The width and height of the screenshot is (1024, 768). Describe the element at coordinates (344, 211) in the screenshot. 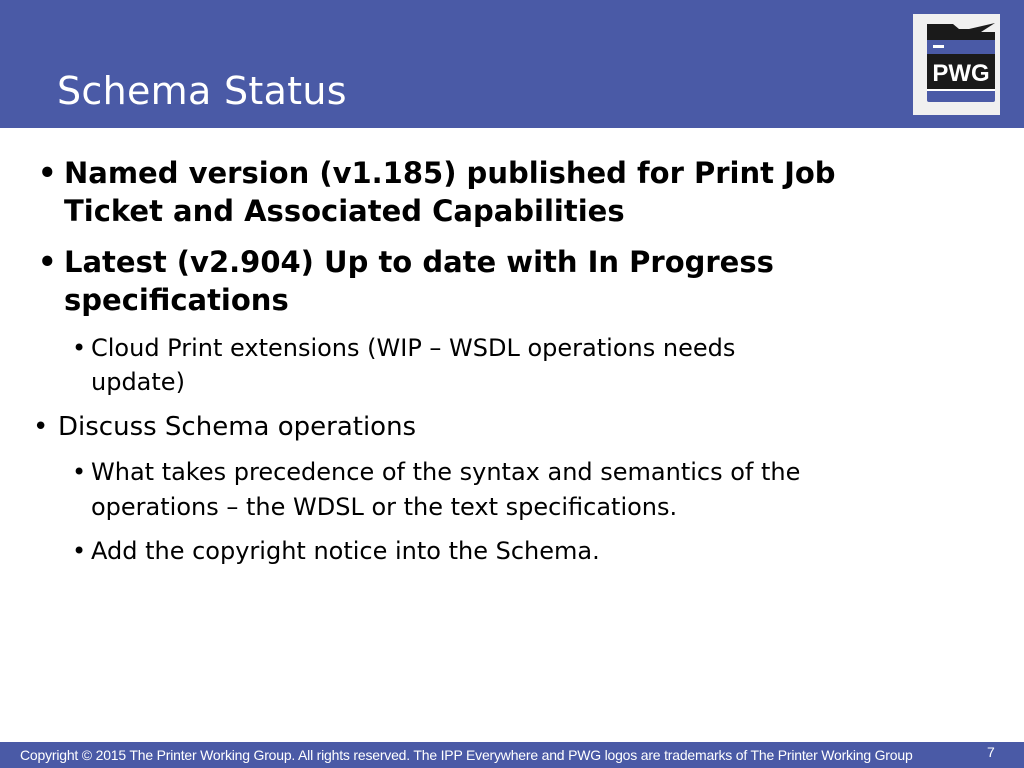

I see `bullet-line: Ticket and Associated Capabilities` at that location.